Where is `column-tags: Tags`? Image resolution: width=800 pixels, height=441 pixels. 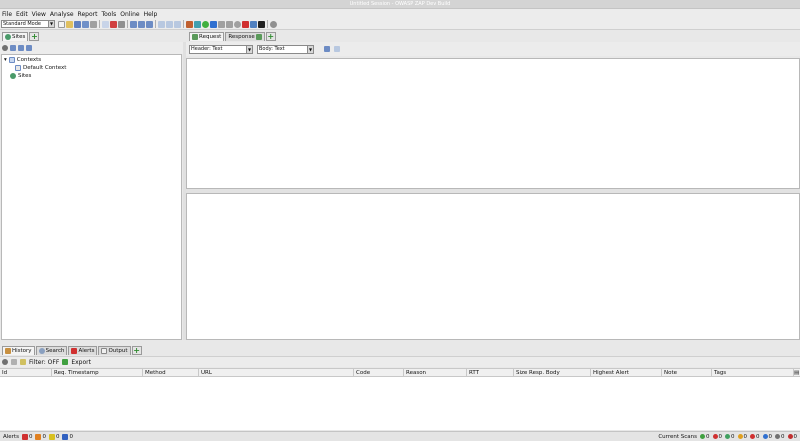
column-tags: Tags is located at coordinates (753, 373).